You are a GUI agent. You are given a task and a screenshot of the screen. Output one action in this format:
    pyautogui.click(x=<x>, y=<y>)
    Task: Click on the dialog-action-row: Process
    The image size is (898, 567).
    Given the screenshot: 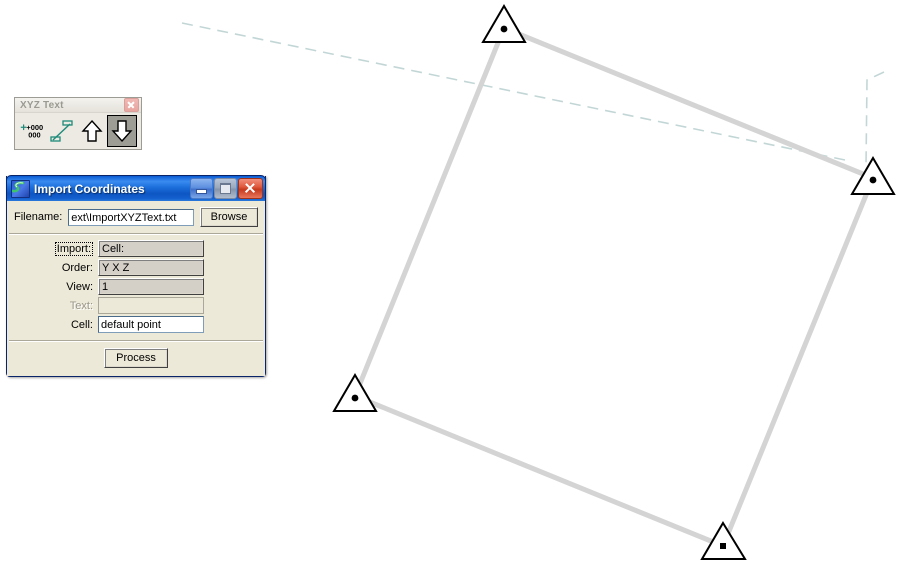 What is the action you would take?
    pyautogui.click(x=136, y=359)
    